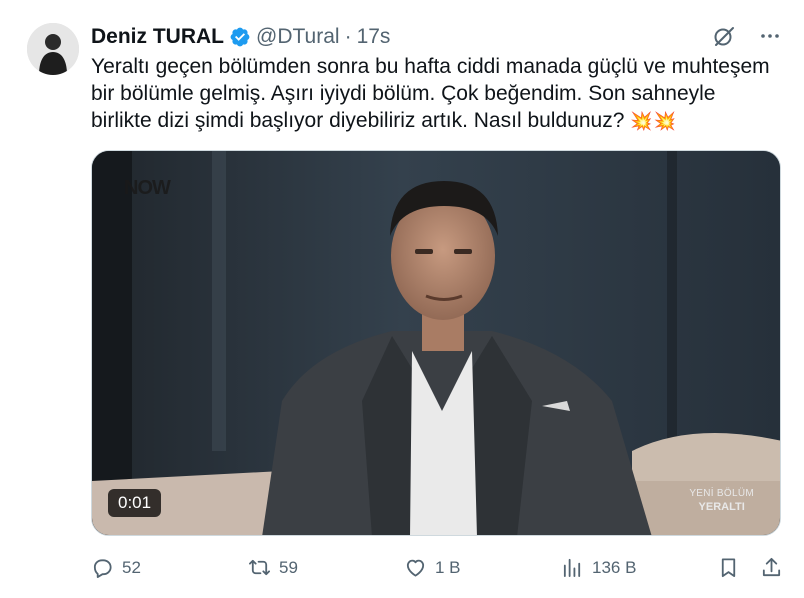 The image size is (804, 598). Describe the element at coordinates (116, 567) in the screenshot. I see `reply-button: 52` at that location.